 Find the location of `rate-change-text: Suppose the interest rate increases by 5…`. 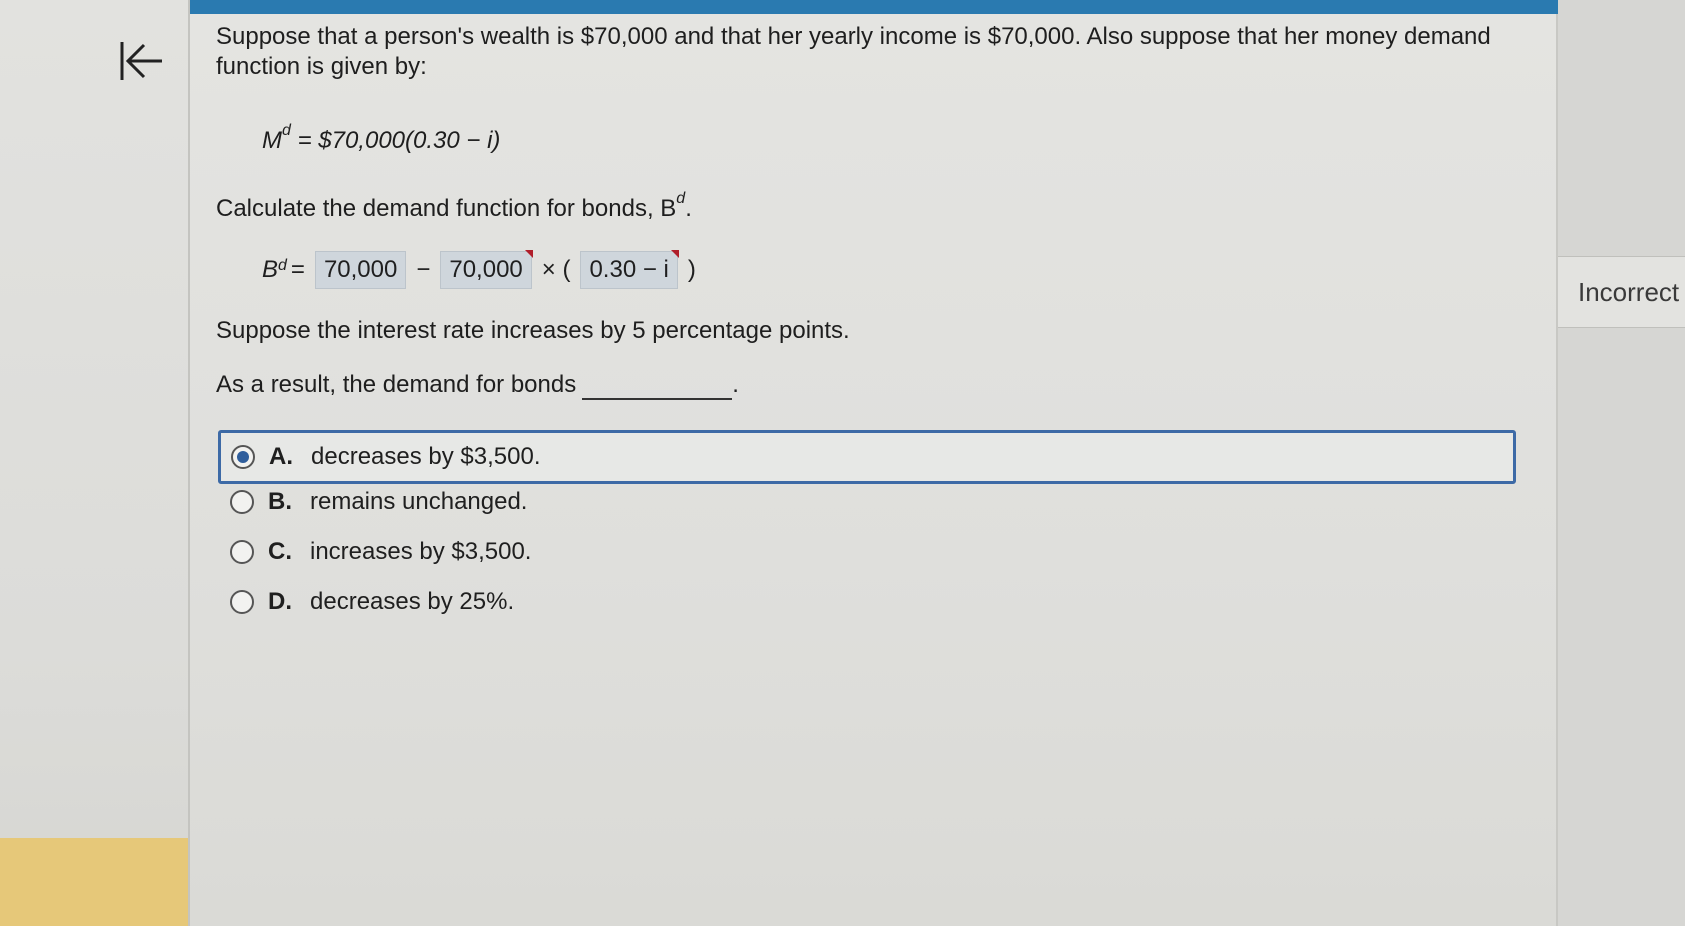

rate-change-text: Suppose the interest rate increases by 5… is located at coordinates (533, 330).